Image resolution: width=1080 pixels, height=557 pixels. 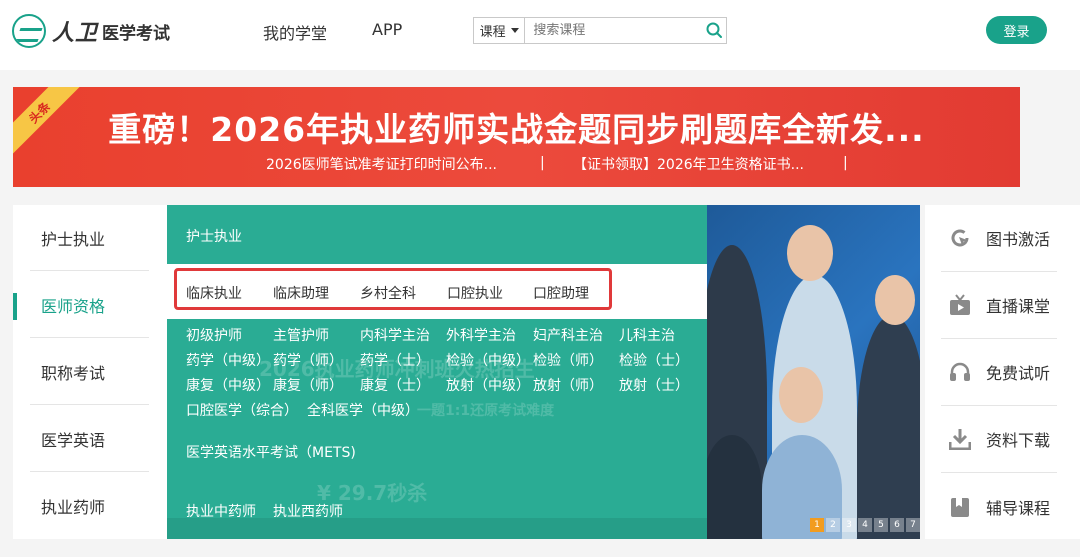 I want to click on pager-dot: 2, so click(x=833, y=525).